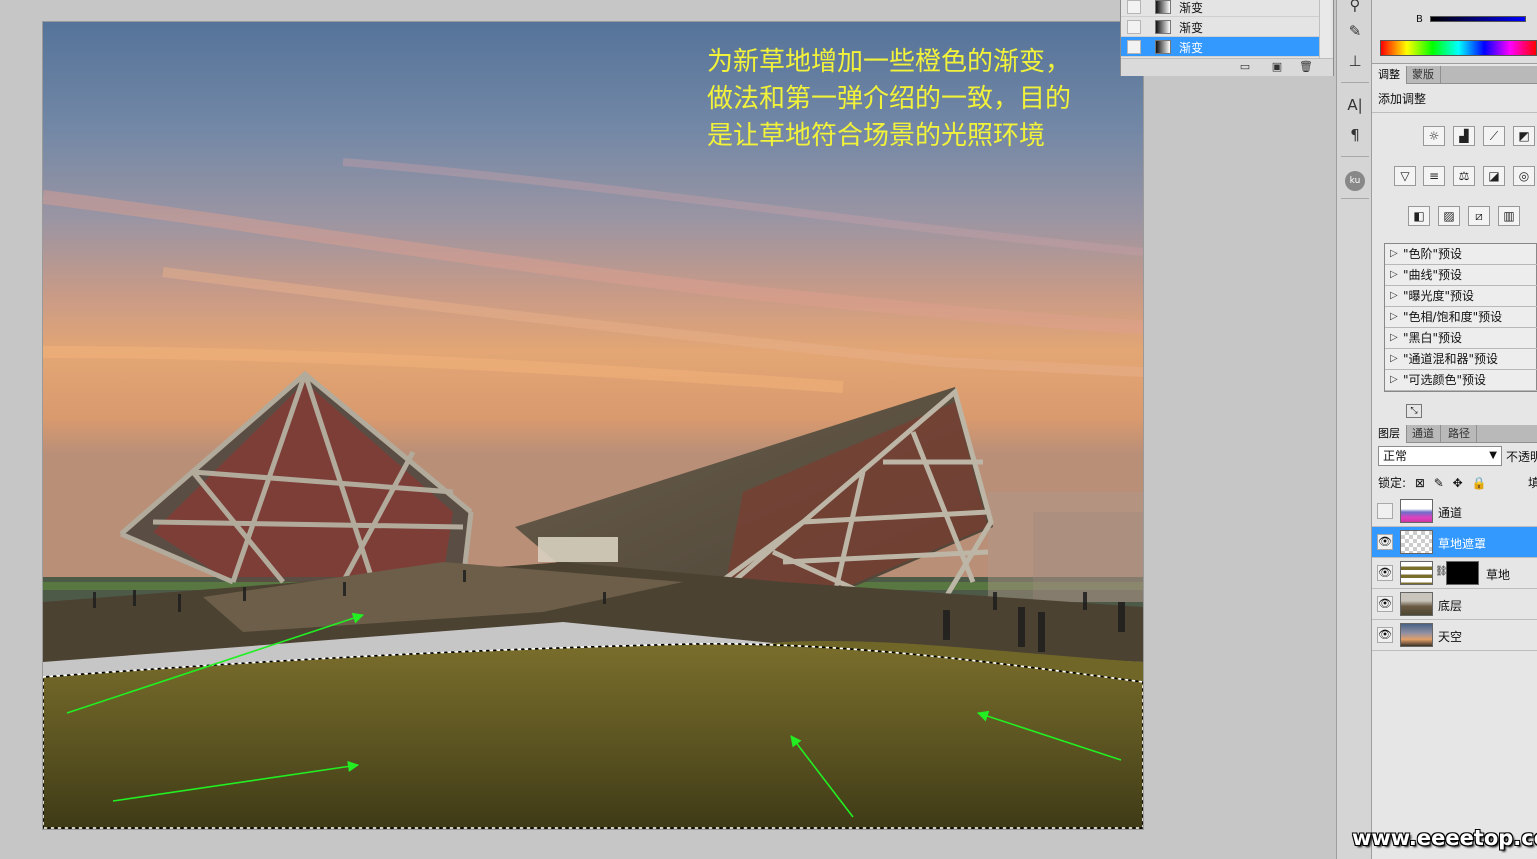 This screenshot has width=1537, height=859. I want to click on preset-label: "曲线"预设, so click(1433, 275).